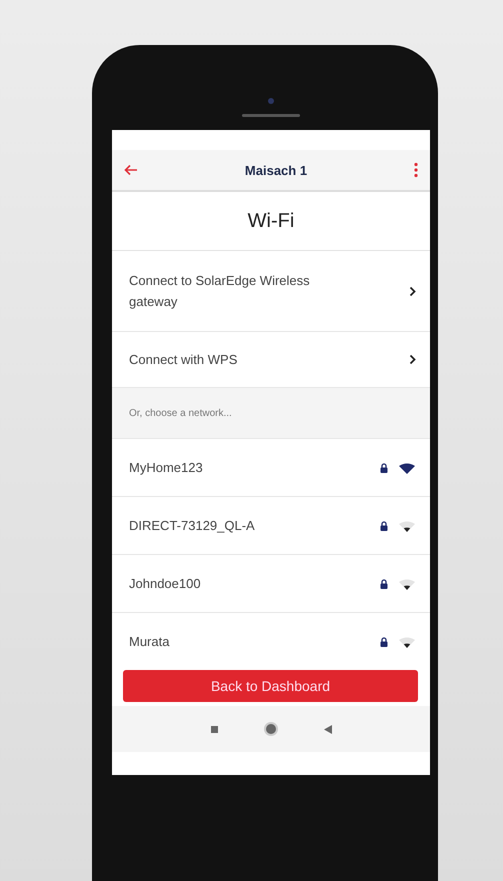  I want to click on back-triangle-icon, so click(328, 729).